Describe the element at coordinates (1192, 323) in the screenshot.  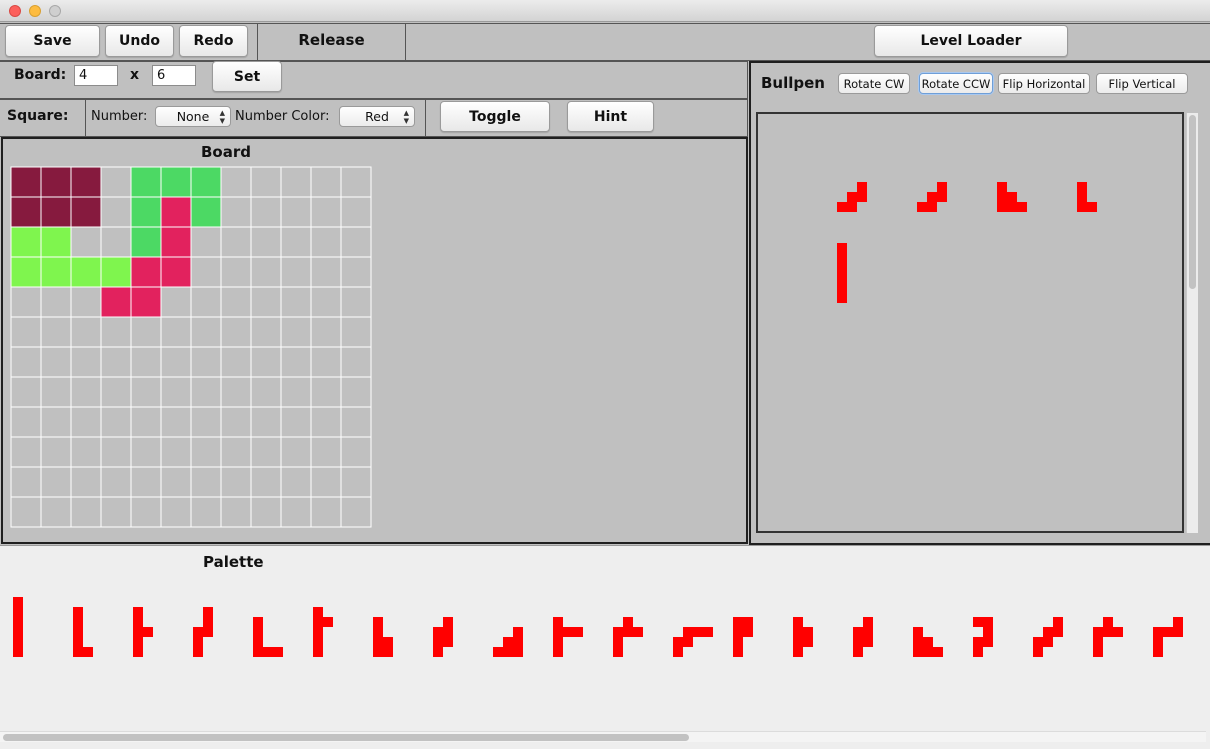
I see `bullpen-scrollbar-track` at that location.